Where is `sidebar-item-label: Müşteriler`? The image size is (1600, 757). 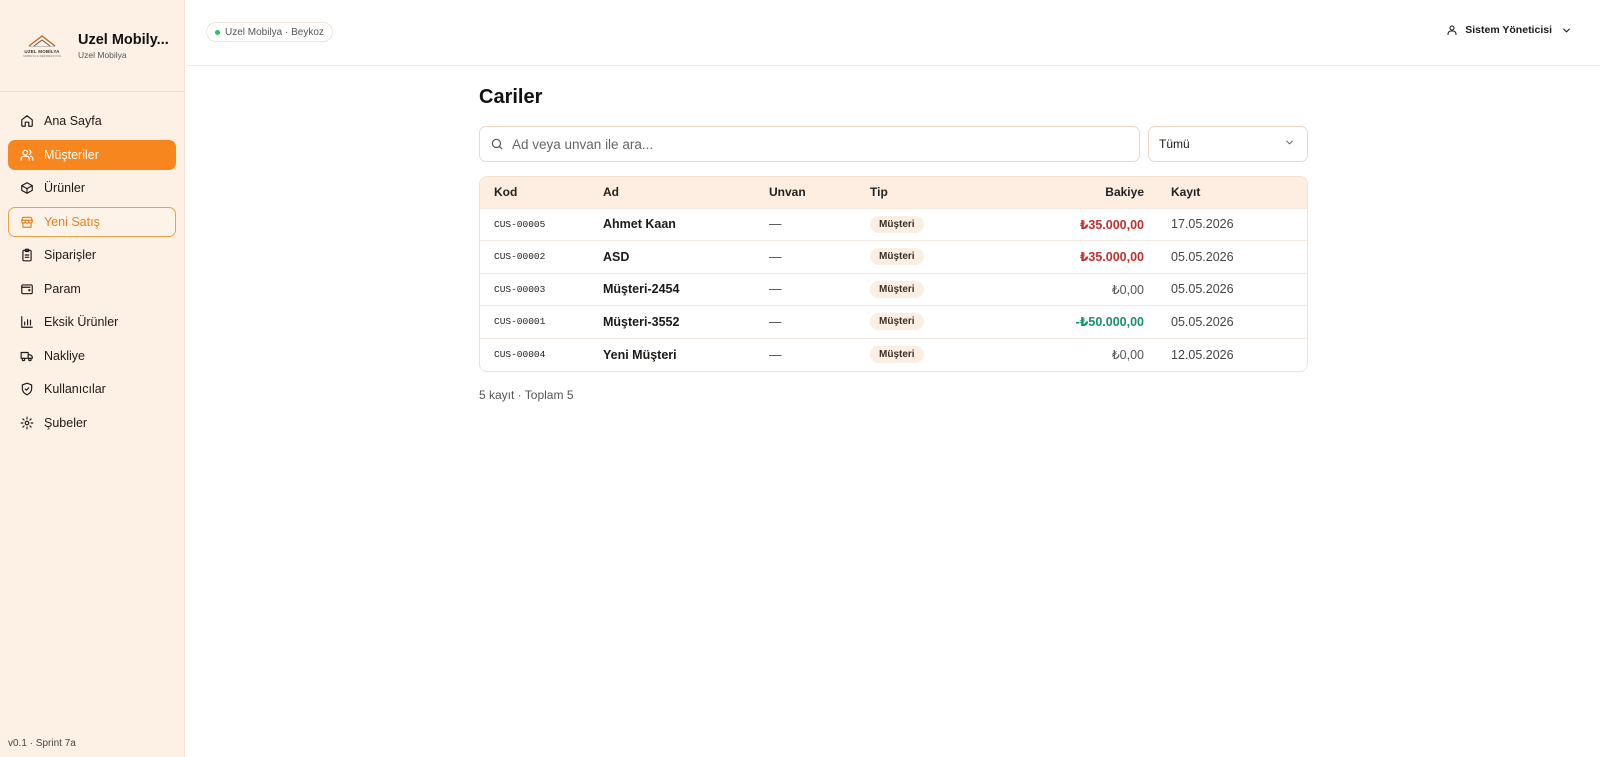
sidebar-item-label: Müşteriler is located at coordinates (71, 154).